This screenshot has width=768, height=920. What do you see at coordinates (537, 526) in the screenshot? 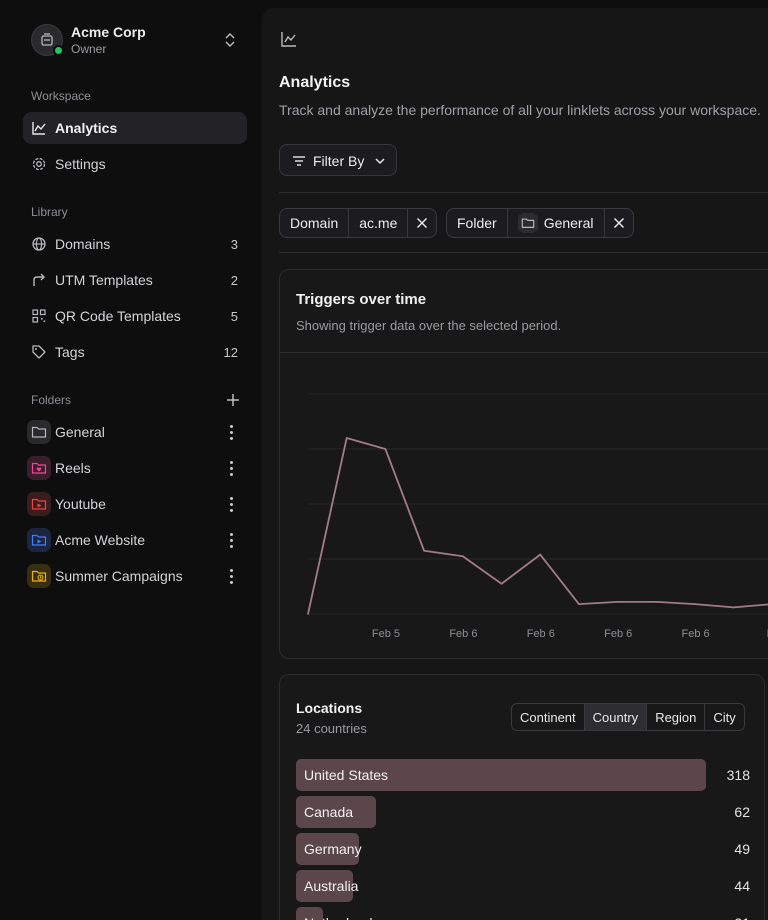
I see `chart-series-line` at bounding box center [537, 526].